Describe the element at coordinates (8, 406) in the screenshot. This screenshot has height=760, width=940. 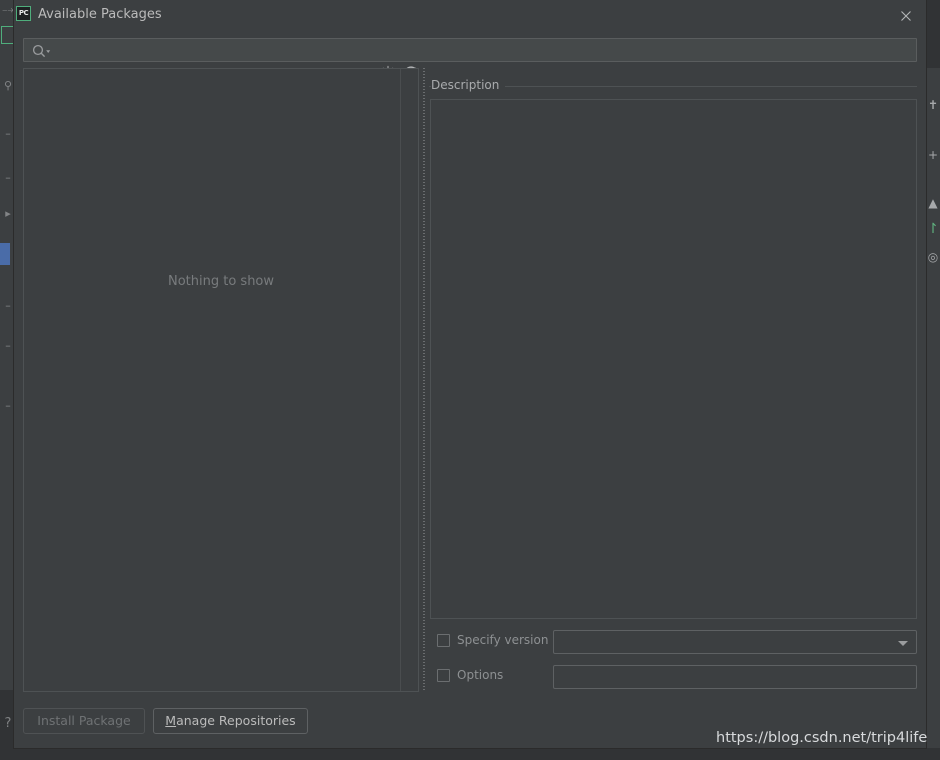
I see `ide-icon-minus-5: –` at that location.